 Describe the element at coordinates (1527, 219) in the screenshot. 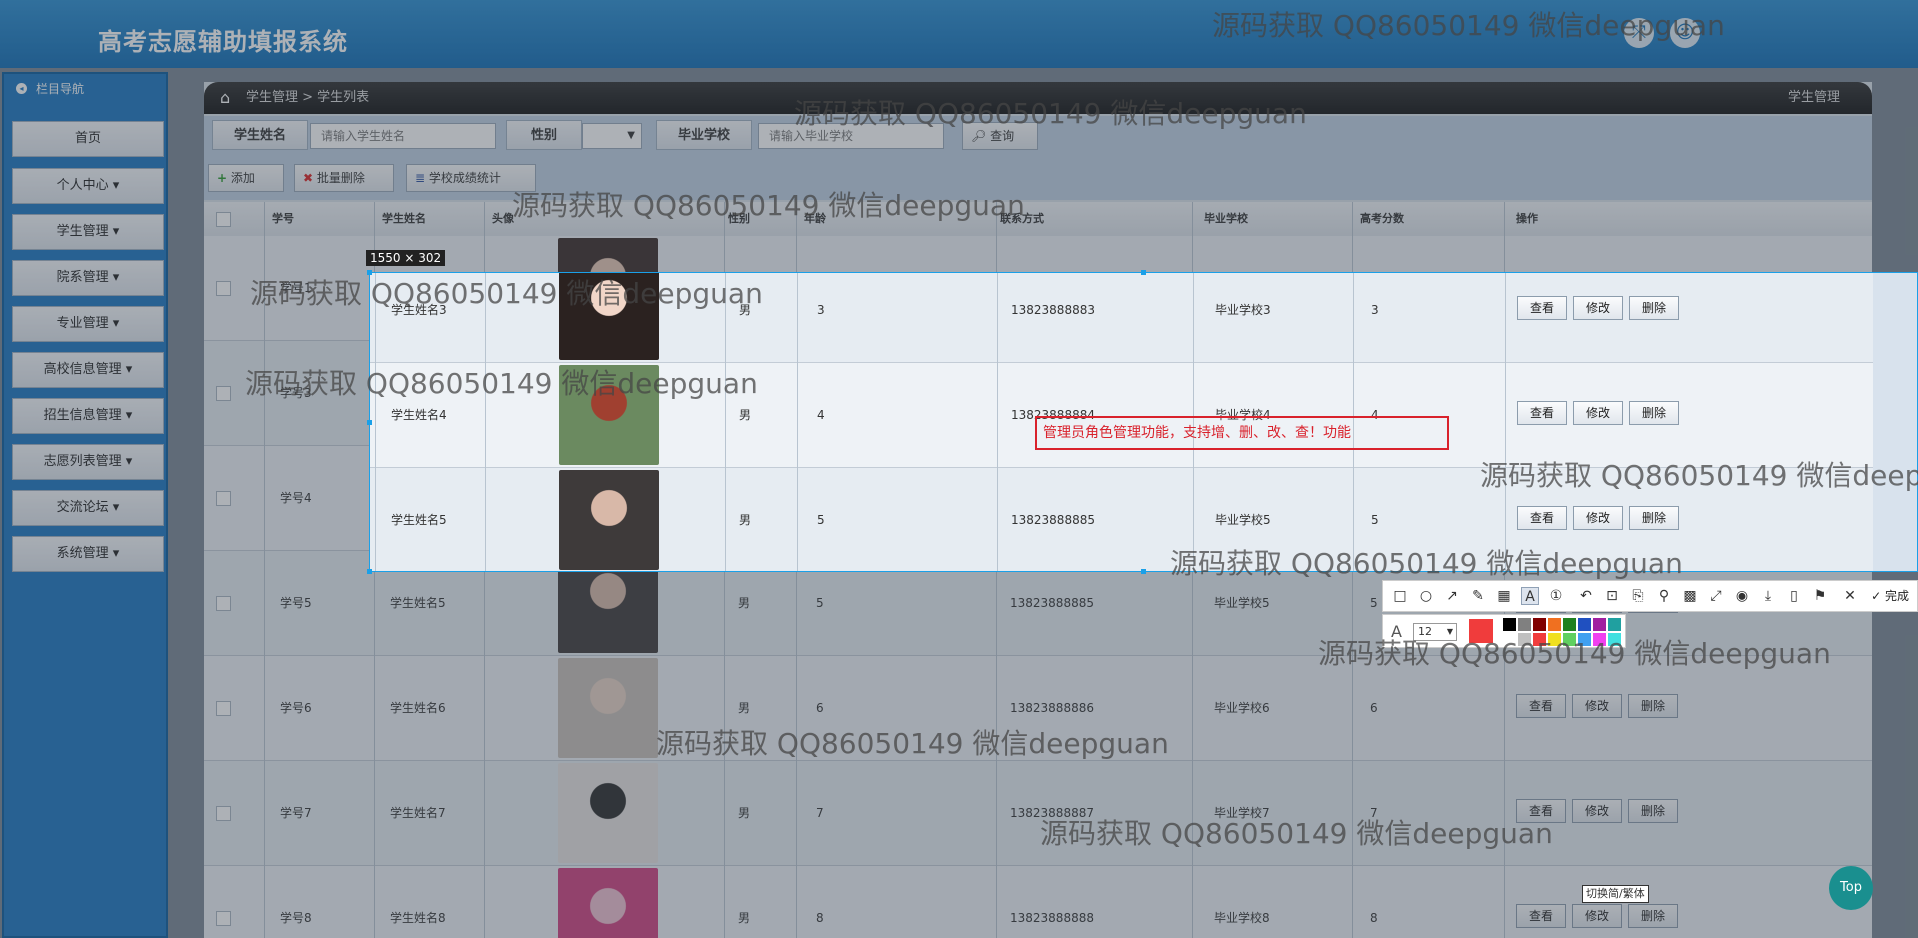

I see `column-header: 操作` at that location.